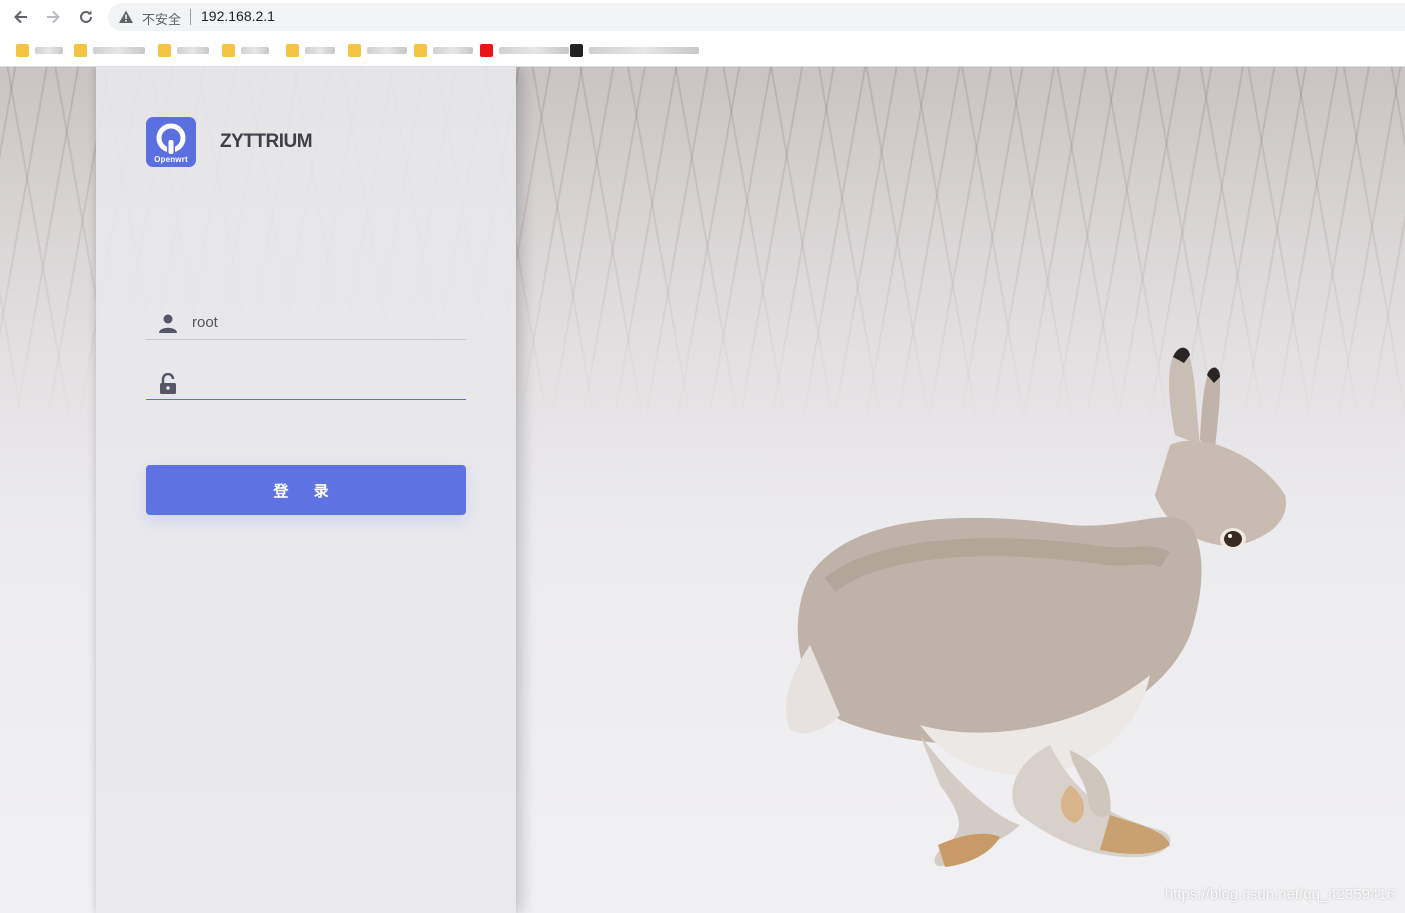 The width and height of the screenshot is (1405, 913). What do you see at coordinates (190, 17) in the screenshot?
I see `address-divider` at bounding box center [190, 17].